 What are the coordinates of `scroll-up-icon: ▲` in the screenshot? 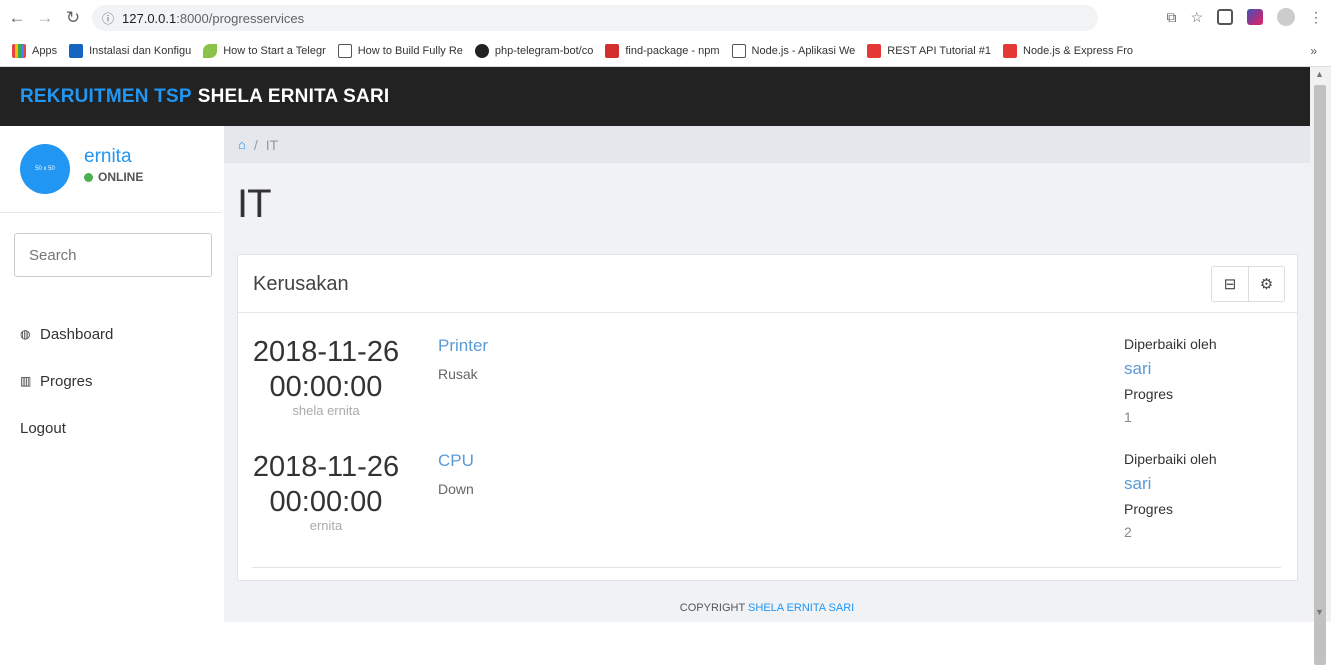 It's located at (1319, 74).